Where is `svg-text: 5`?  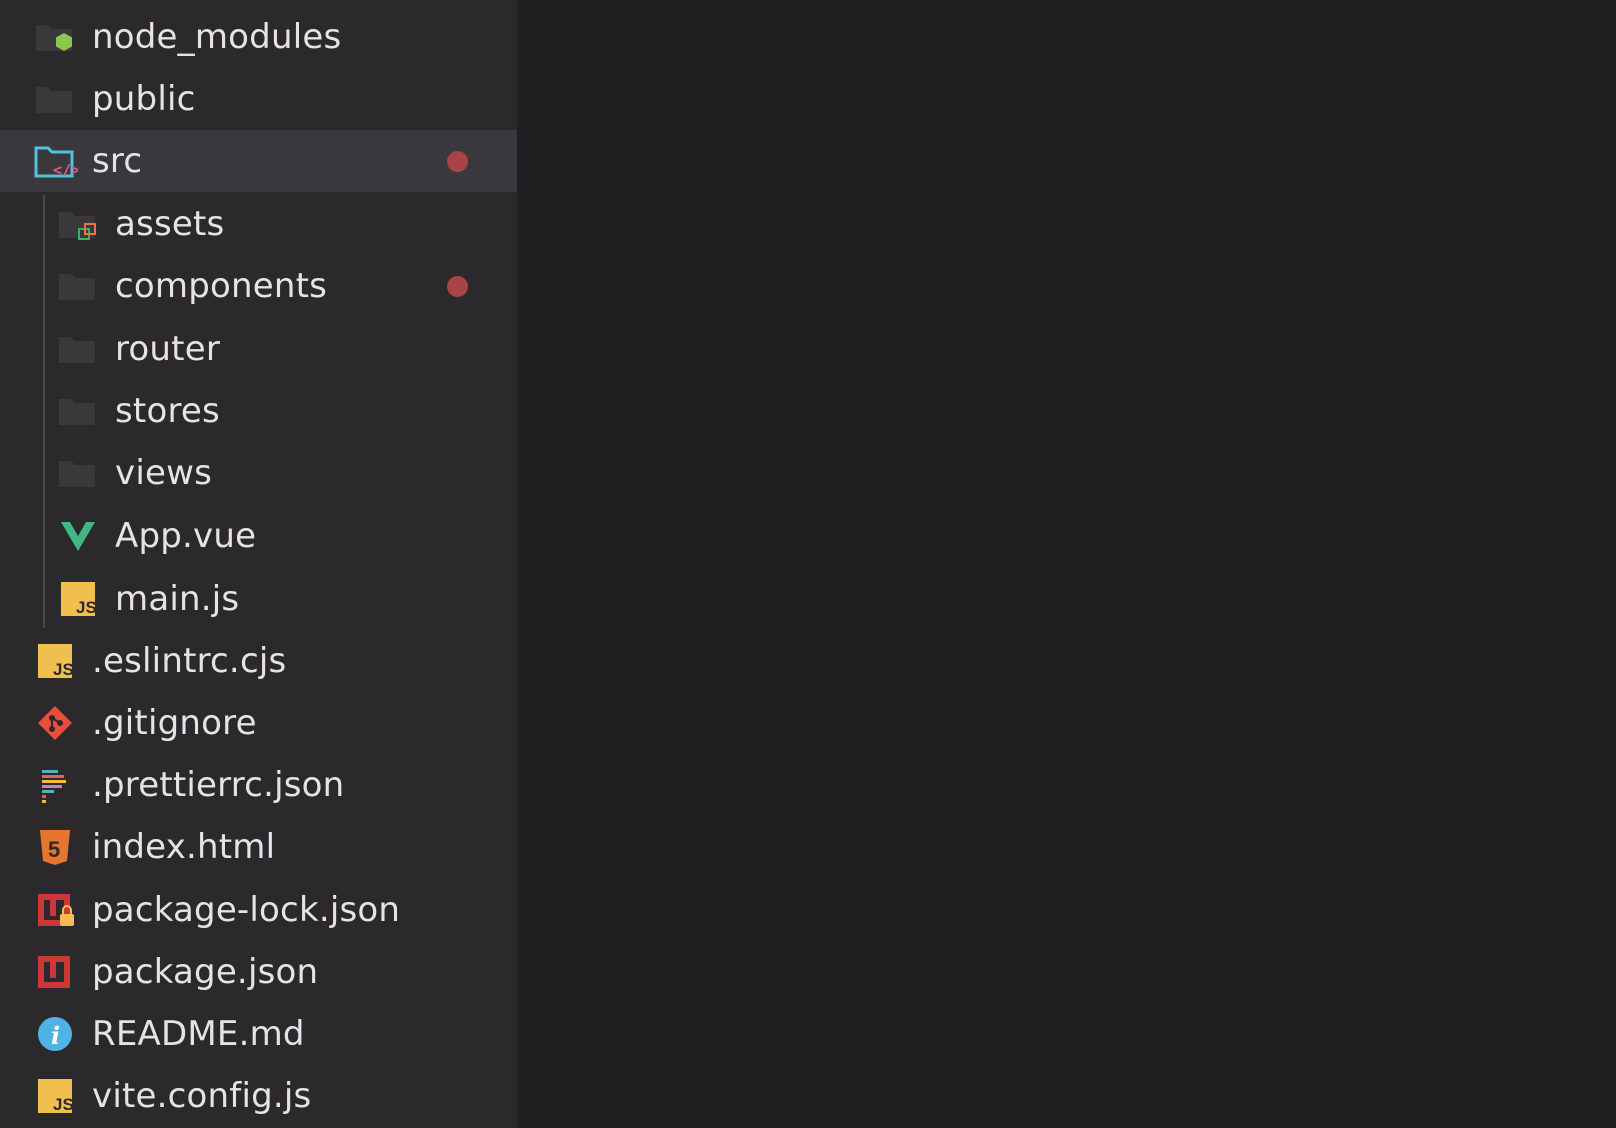
svg-text: 5 is located at coordinates (54, 849).